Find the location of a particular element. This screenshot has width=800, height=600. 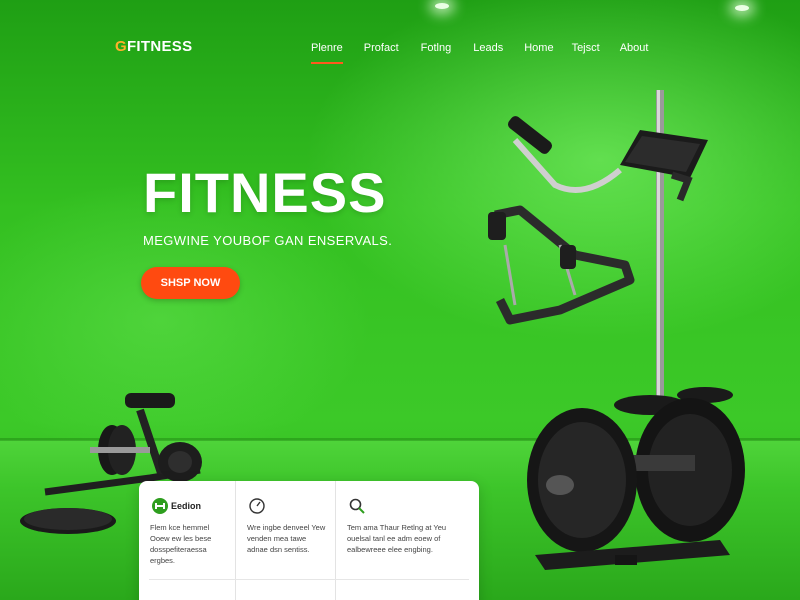

nav-item-tejsct: Tejsct is located at coordinates (586, 53).